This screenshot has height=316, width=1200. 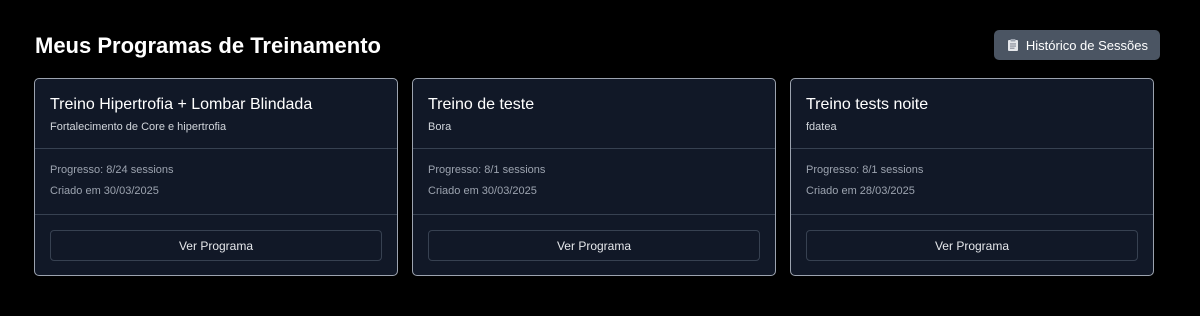 What do you see at coordinates (594, 114) in the screenshot?
I see `program-card-header: Treino de teste Bora` at bounding box center [594, 114].